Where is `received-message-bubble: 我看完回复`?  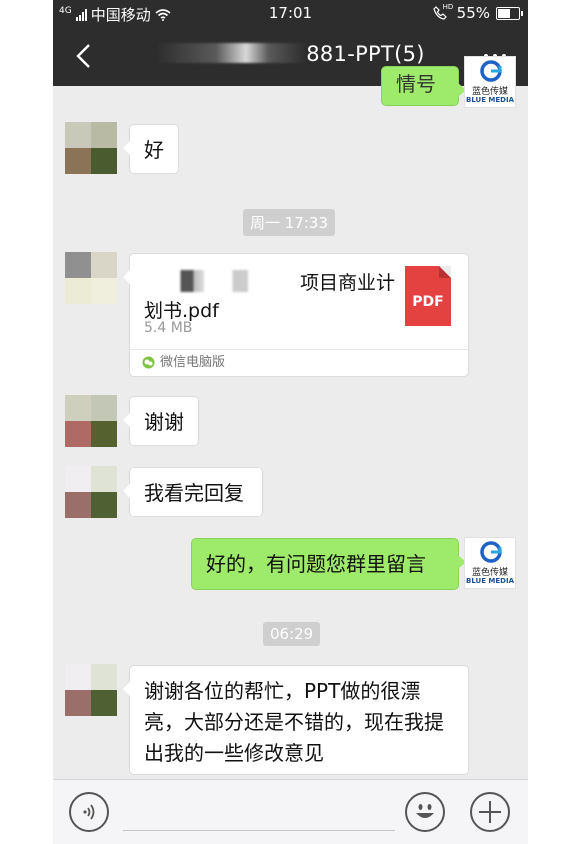
received-message-bubble: 我看完回复 is located at coordinates (193, 492).